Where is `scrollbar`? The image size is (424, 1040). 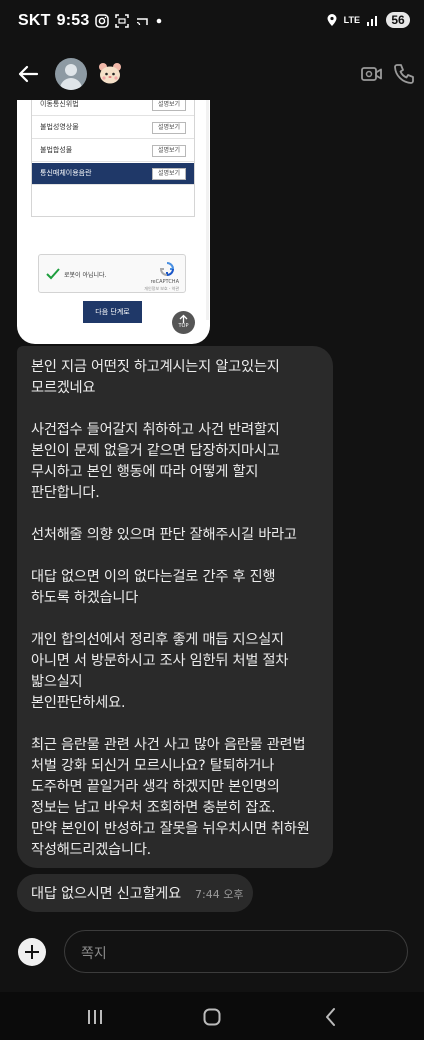 scrollbar is located at coordinates (207, 210).